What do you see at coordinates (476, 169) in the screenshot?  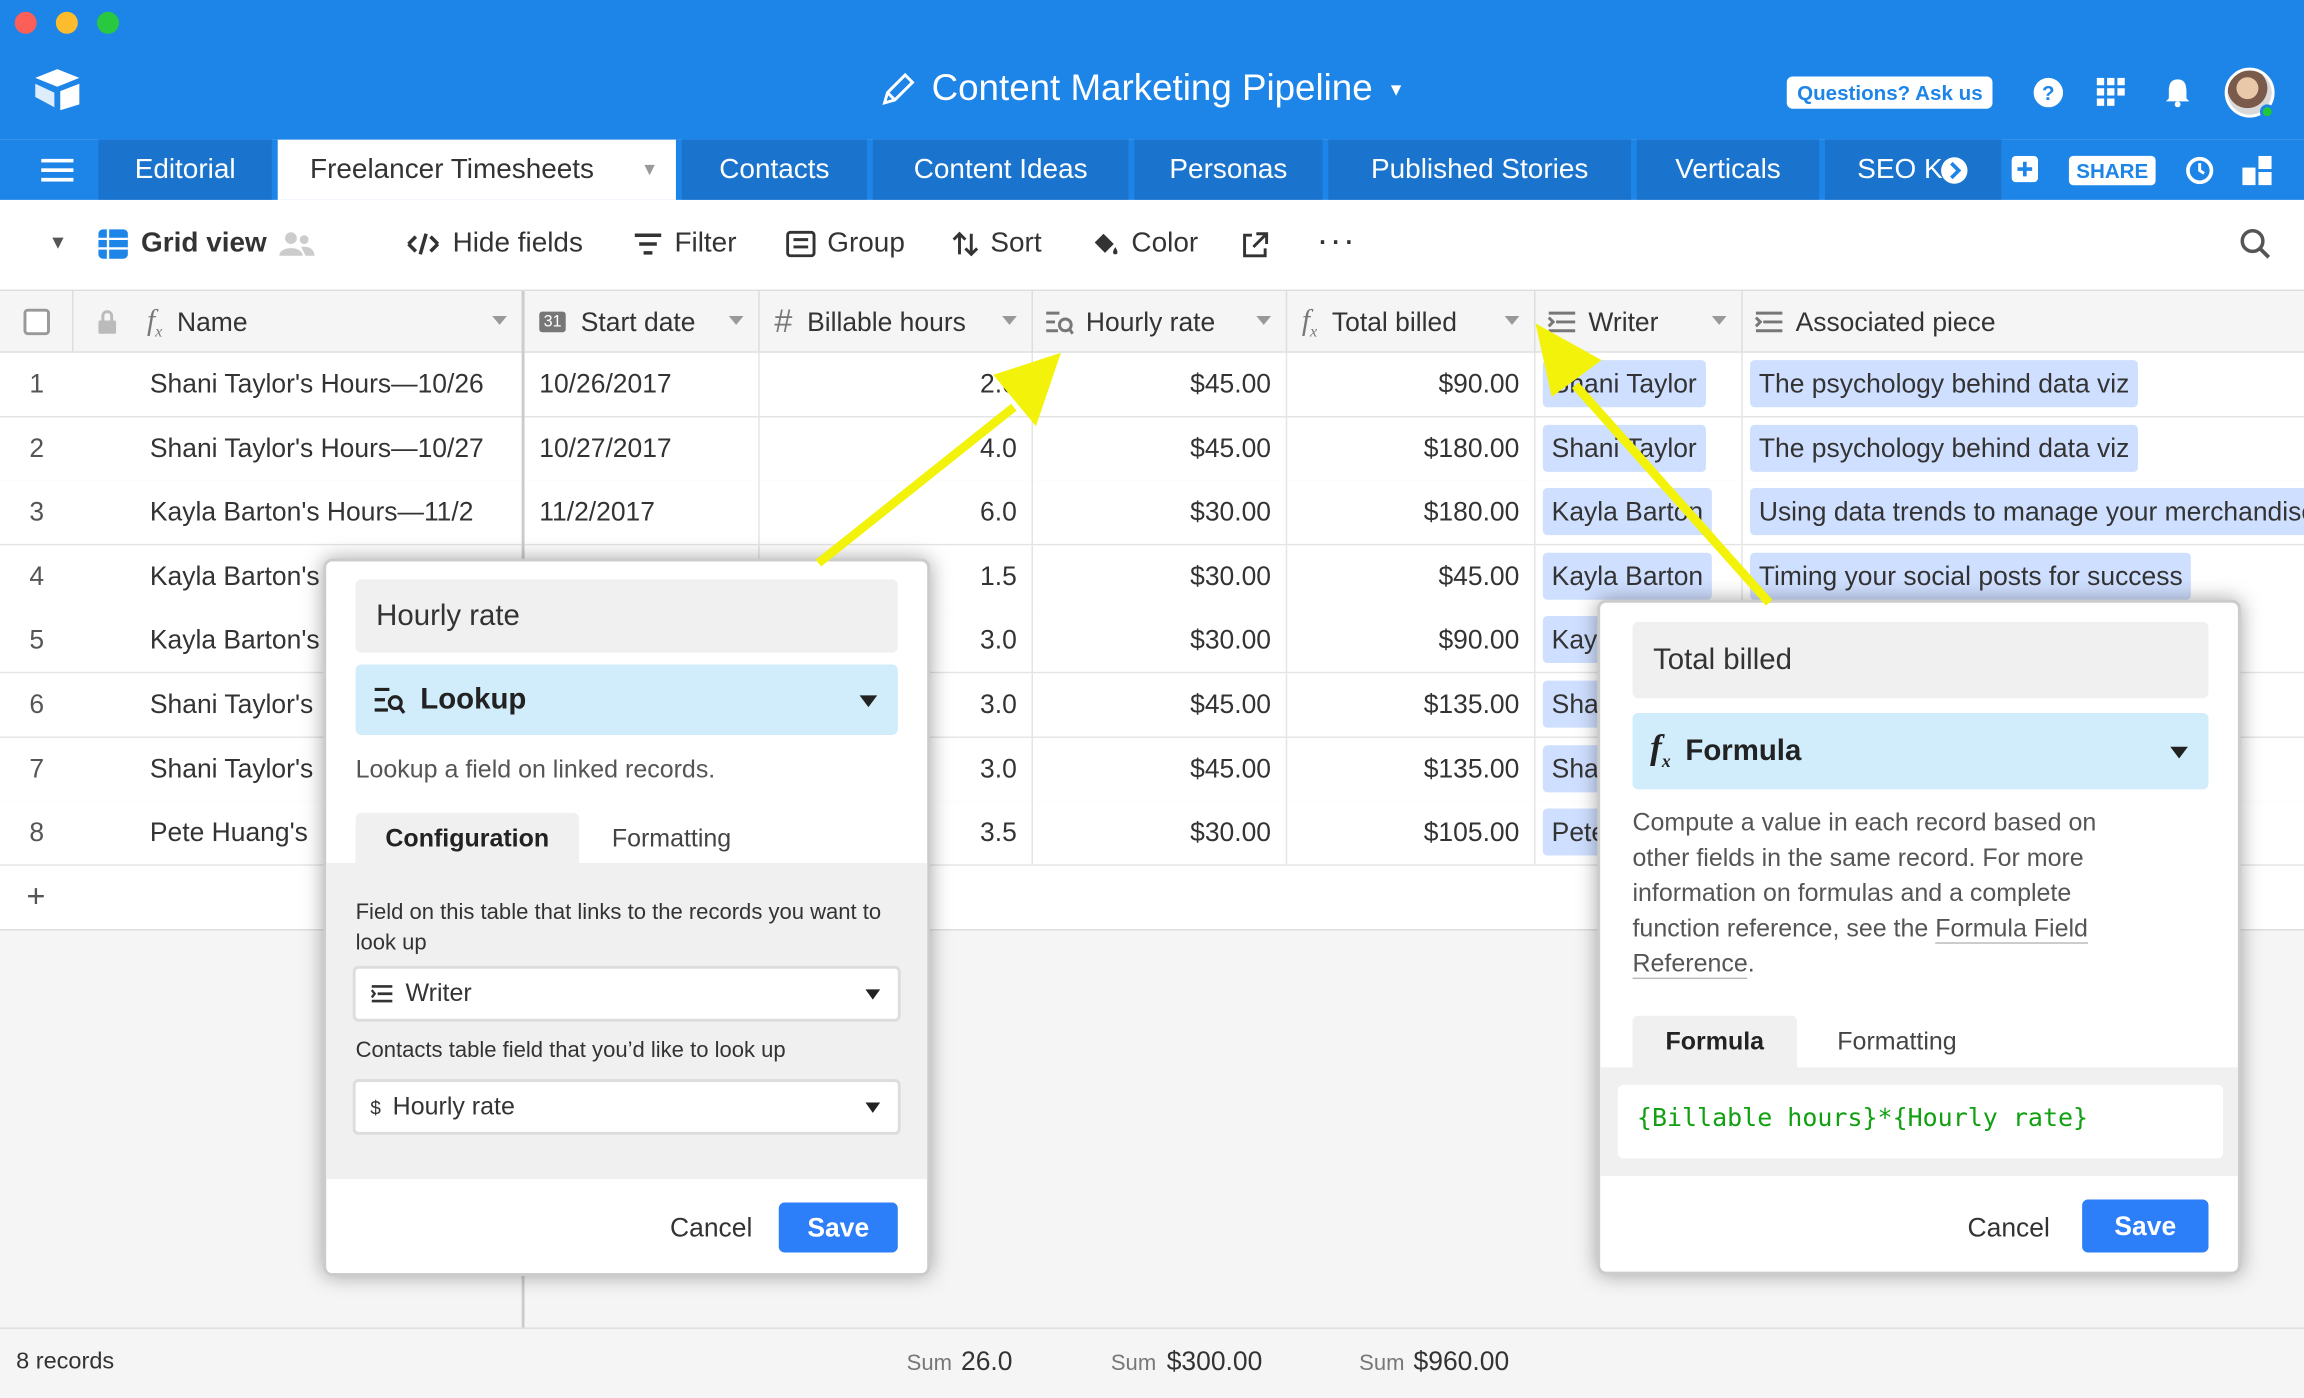 I see `tab-freelancer-timesheets: Freelancer Timesheets ▼` at bounding box center [476, 169].